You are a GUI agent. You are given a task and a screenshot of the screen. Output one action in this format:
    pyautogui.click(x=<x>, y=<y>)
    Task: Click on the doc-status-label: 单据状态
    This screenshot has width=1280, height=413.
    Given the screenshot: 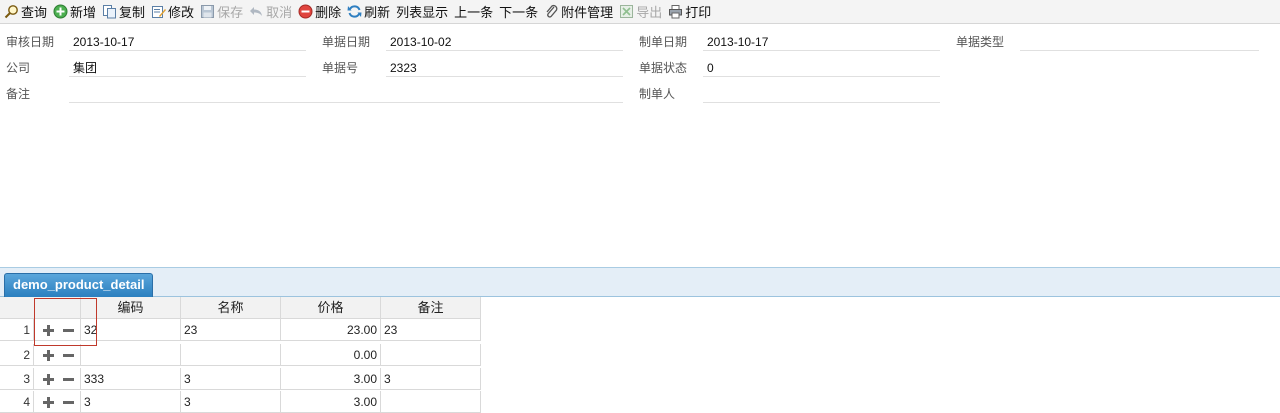 What is the action you would take?
    pyautogui.click(x=663, y=68)
    